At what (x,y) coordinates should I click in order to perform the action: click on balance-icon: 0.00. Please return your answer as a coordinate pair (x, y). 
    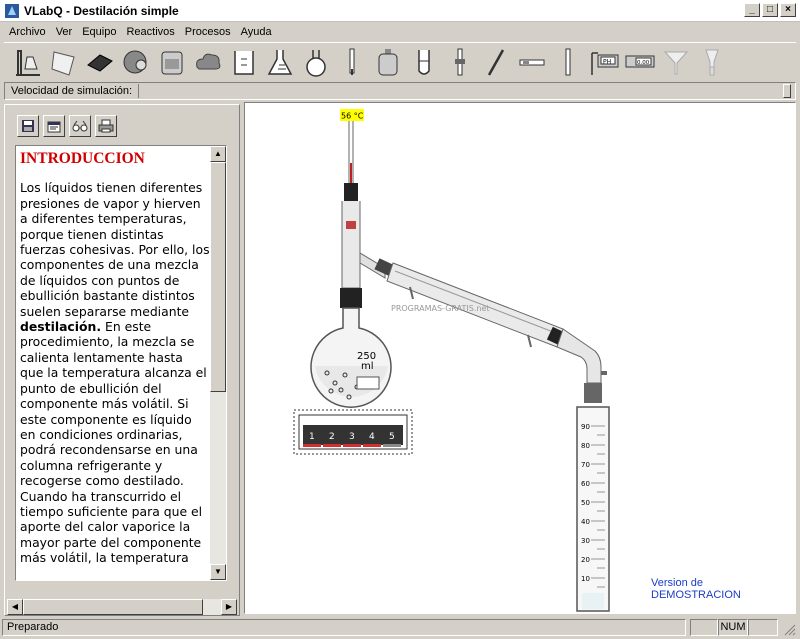
    Looking at the image, I should click on (640, 62).